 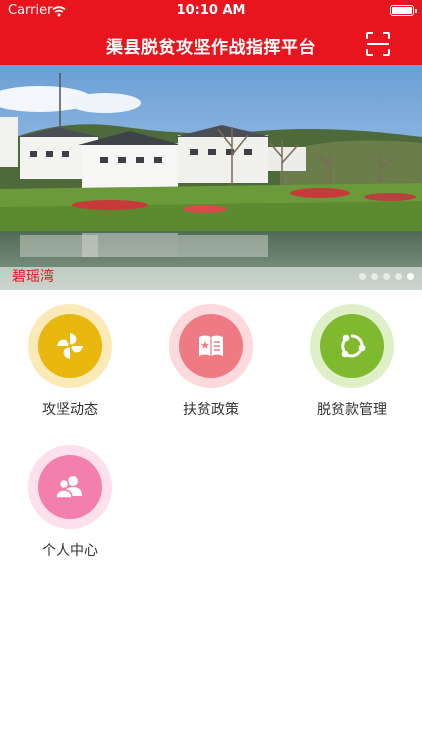 What do you see at coordinates (33, 277) in the screenshot?
I see `banner-caption: 碧瑶湾` at bounding box center [33, 277].